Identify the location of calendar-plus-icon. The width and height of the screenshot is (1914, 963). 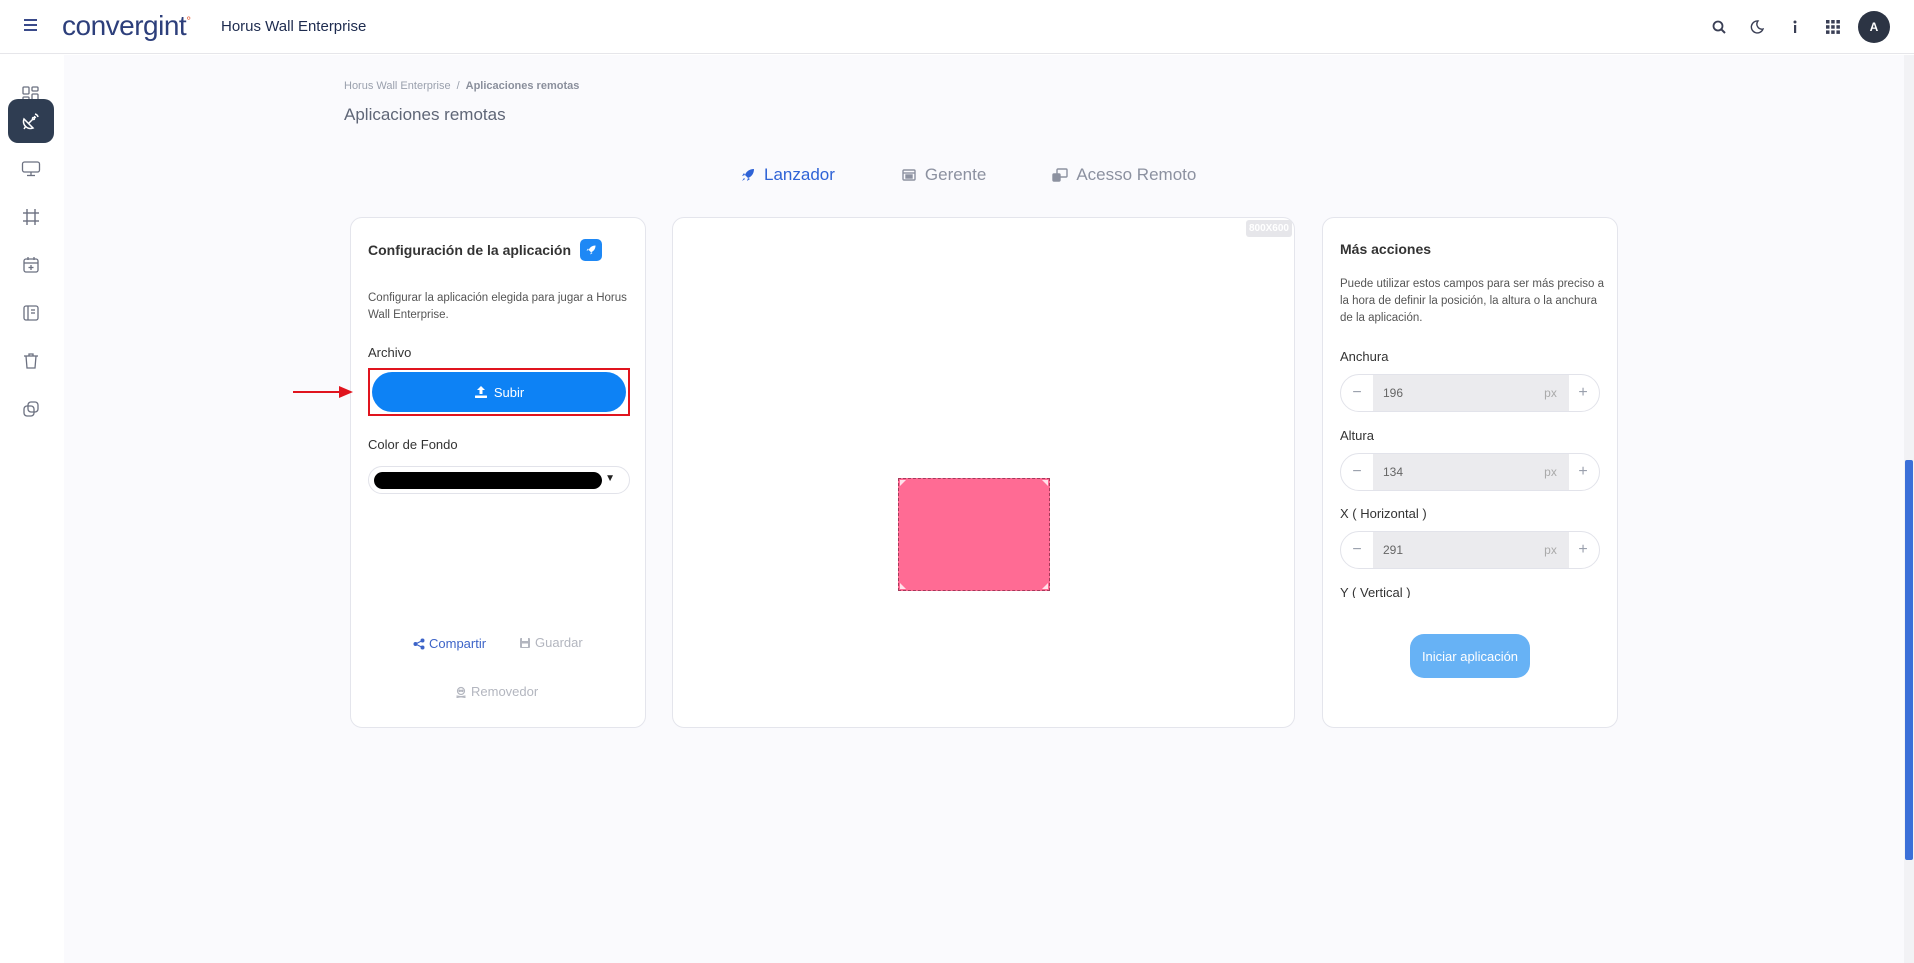
(31, 265).